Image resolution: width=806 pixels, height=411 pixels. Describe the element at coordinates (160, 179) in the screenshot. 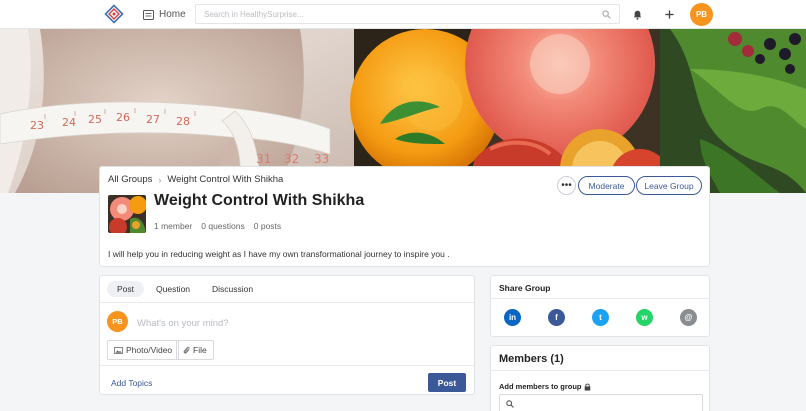

I see `chevron-right-icon: ›` at that location.